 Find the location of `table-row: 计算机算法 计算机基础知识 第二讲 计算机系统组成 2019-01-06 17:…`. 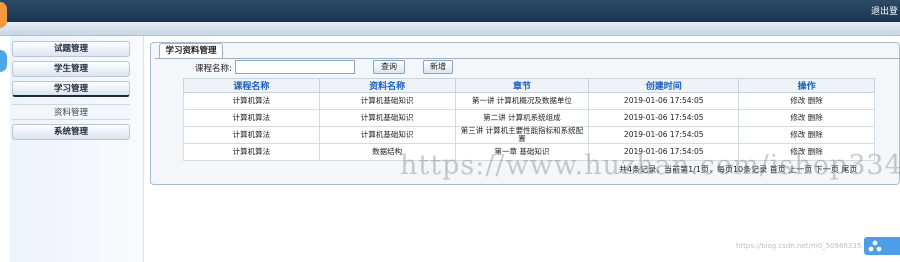

table-row: 计算机算法 计算机基础知识 第二讲 计算机系统组成 2019-01-06 17:… is located at coordinates (529, 118).